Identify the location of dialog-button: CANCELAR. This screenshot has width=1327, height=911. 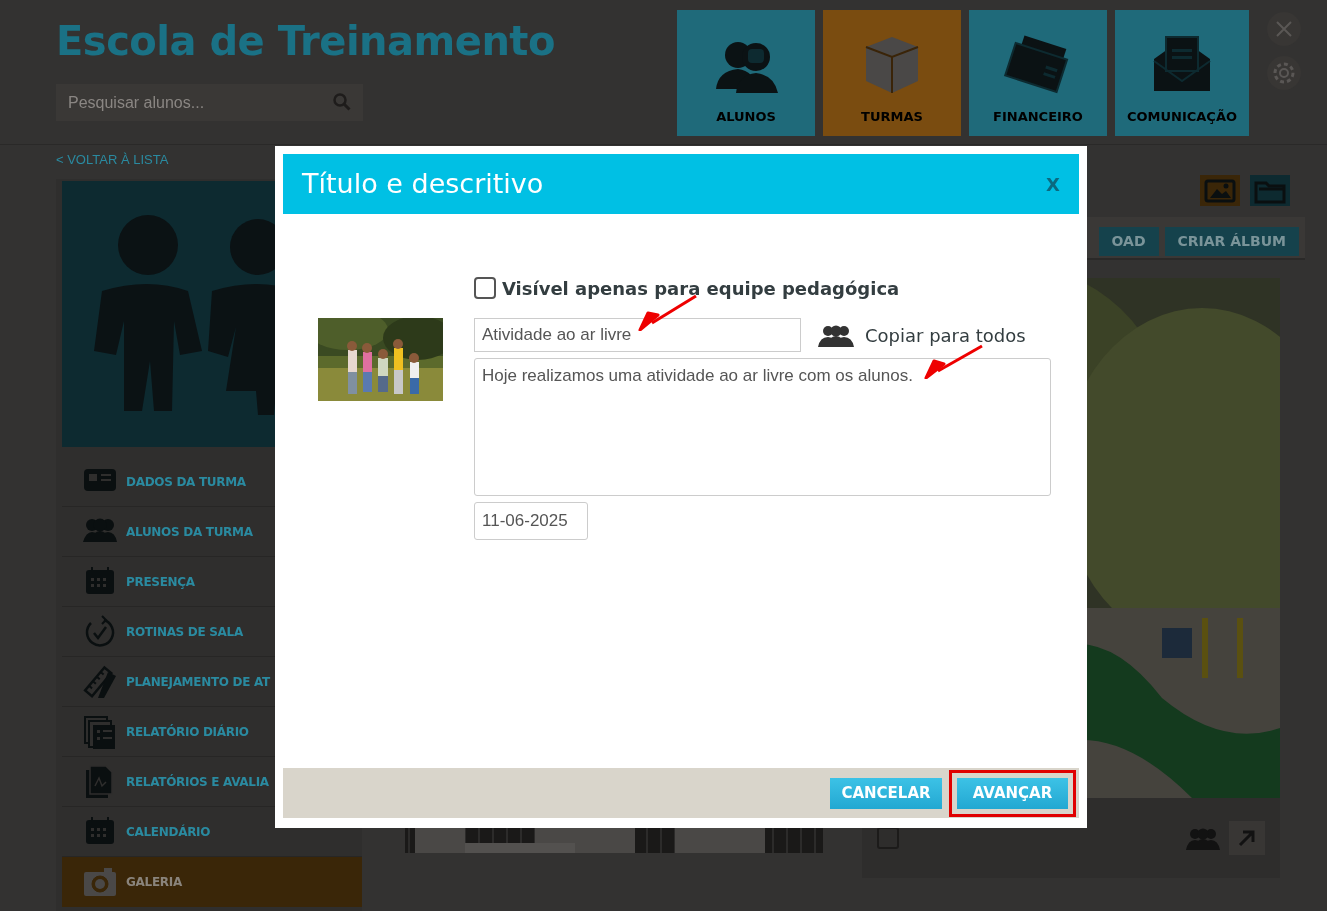
(886, 793).